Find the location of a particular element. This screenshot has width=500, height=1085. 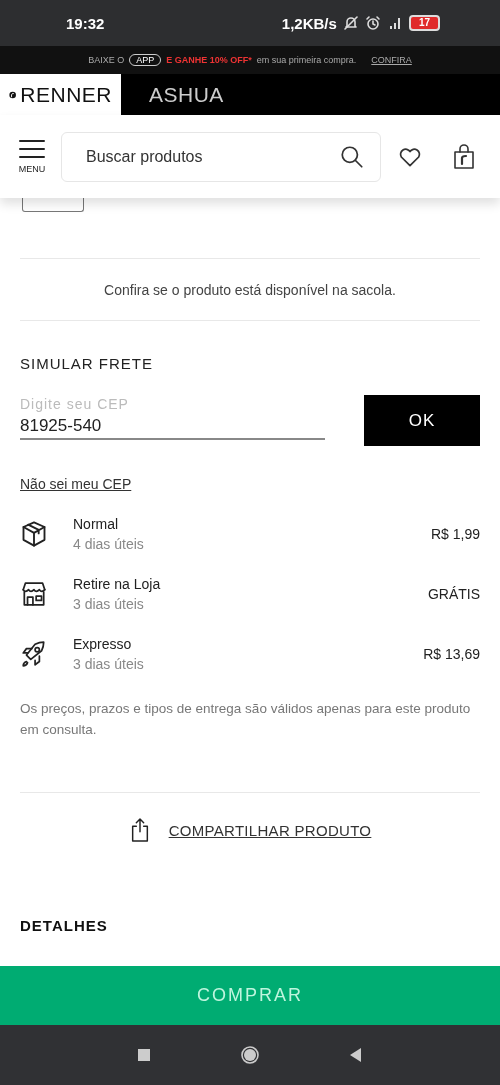

status-time: 19:32 is located at coordinates (85, 23).